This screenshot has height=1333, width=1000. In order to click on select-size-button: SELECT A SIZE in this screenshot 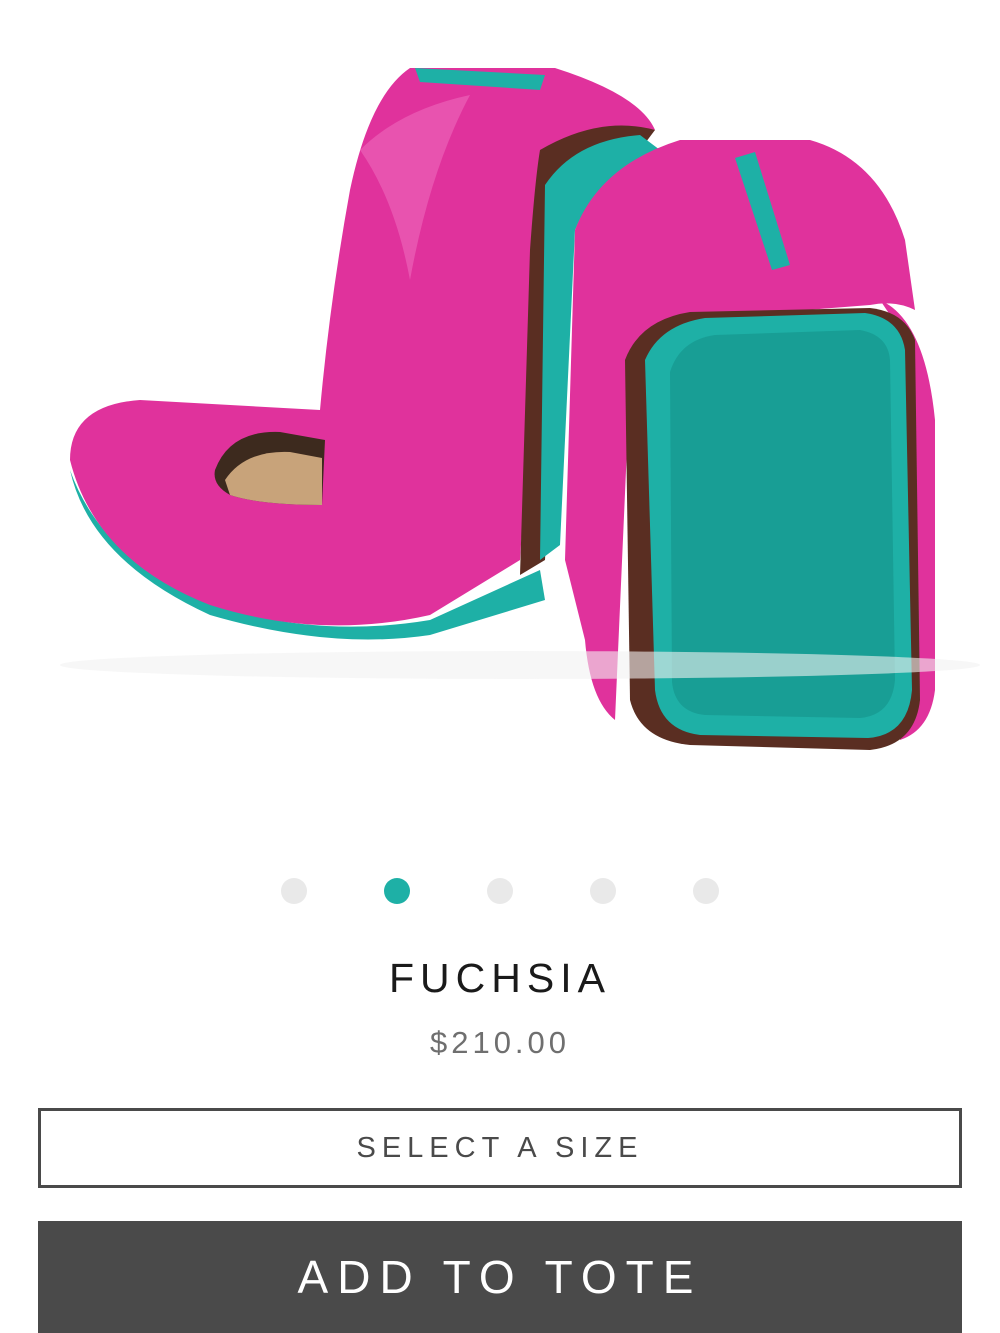, I will do `click(500, 1148)`.